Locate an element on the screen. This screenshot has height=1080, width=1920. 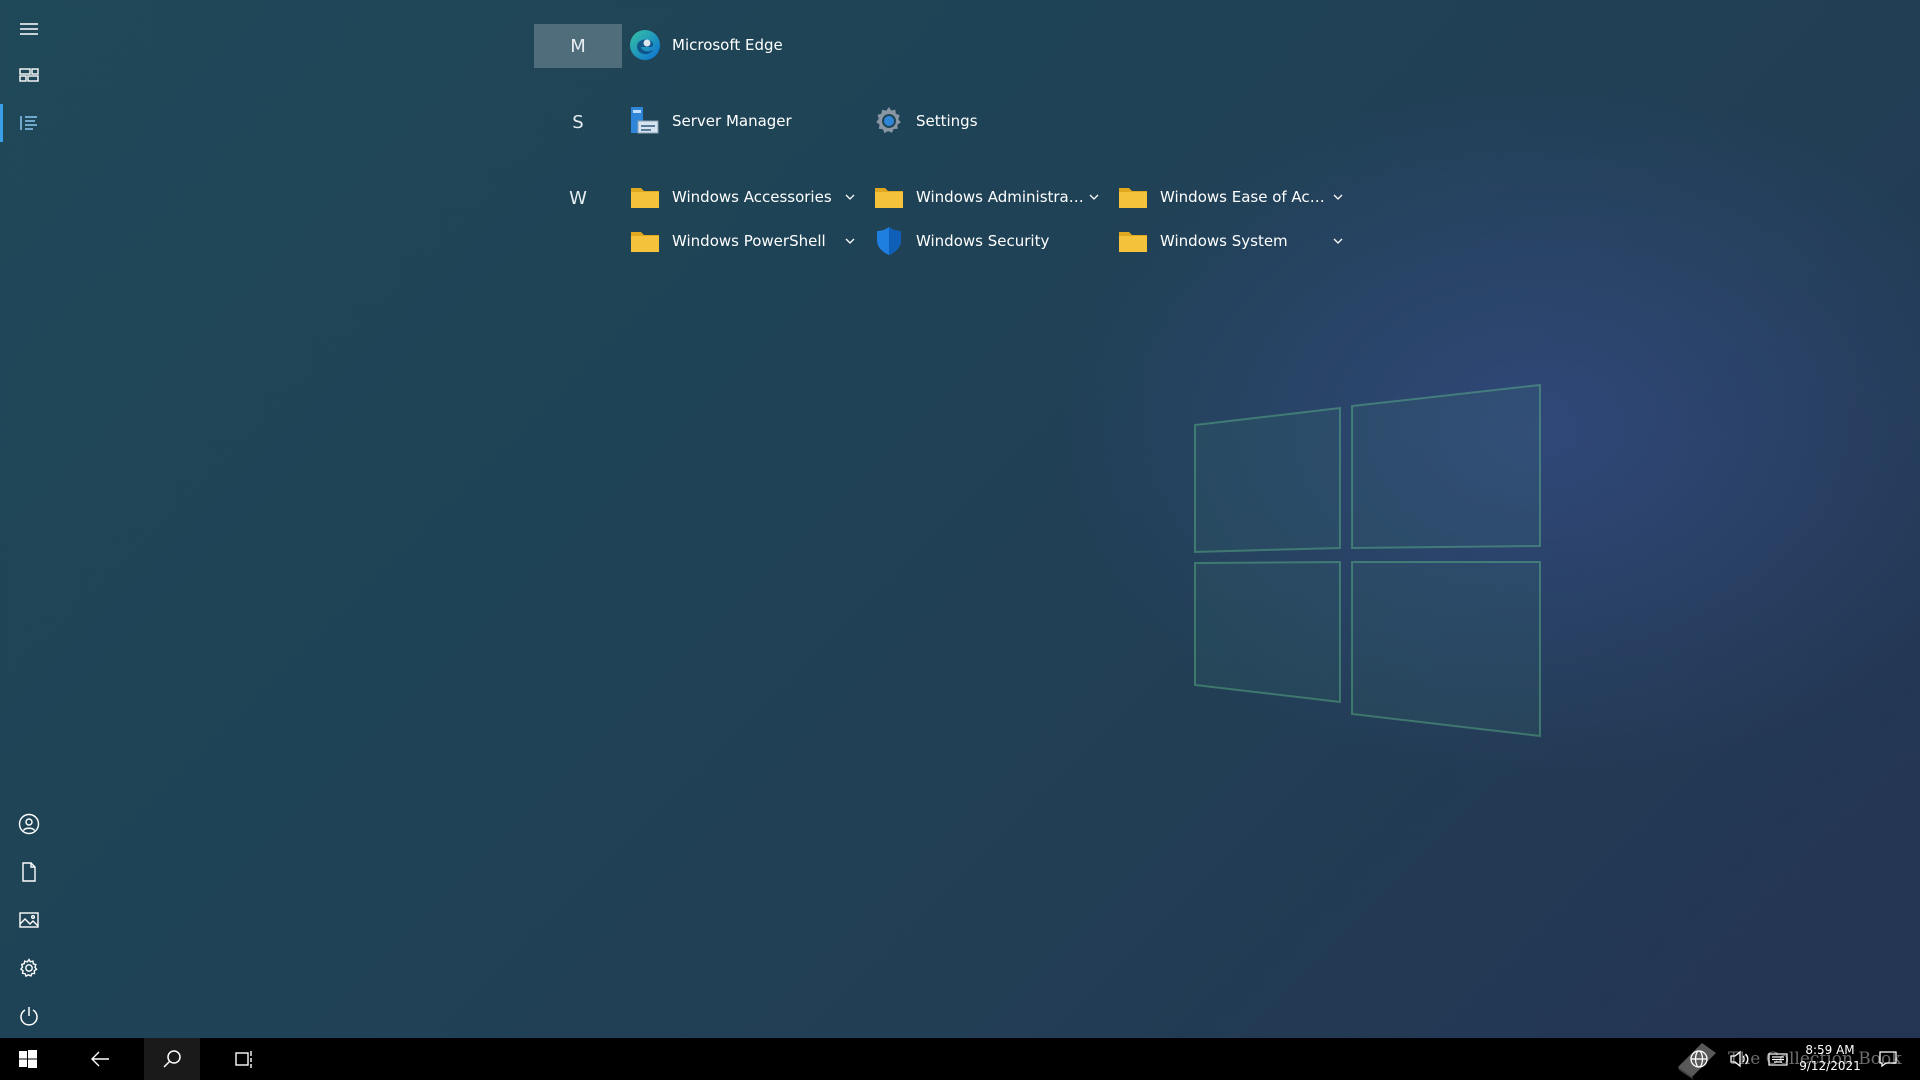
task-view-button is located at coordinates (244, 1059).